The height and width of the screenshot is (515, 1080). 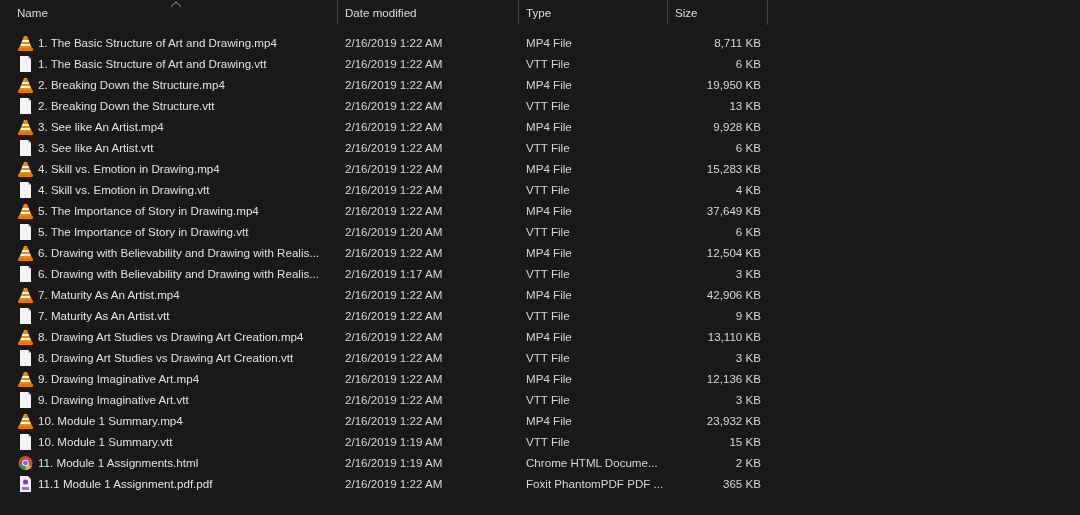 I want to click on file-size: 13 KB, so click(x=745, y=105).